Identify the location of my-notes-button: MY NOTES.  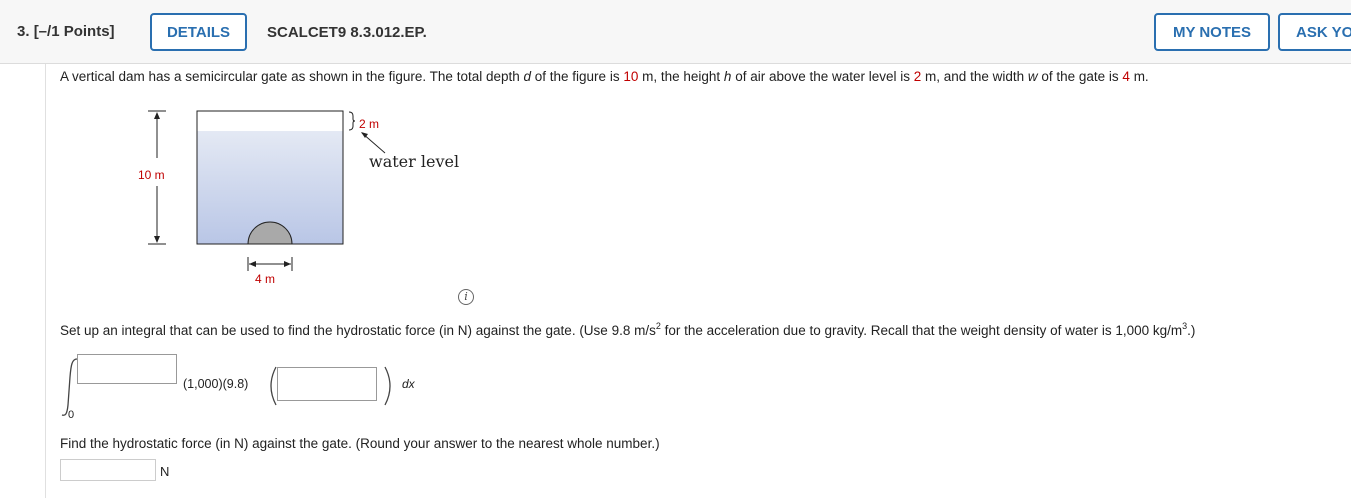
(1212, 32).